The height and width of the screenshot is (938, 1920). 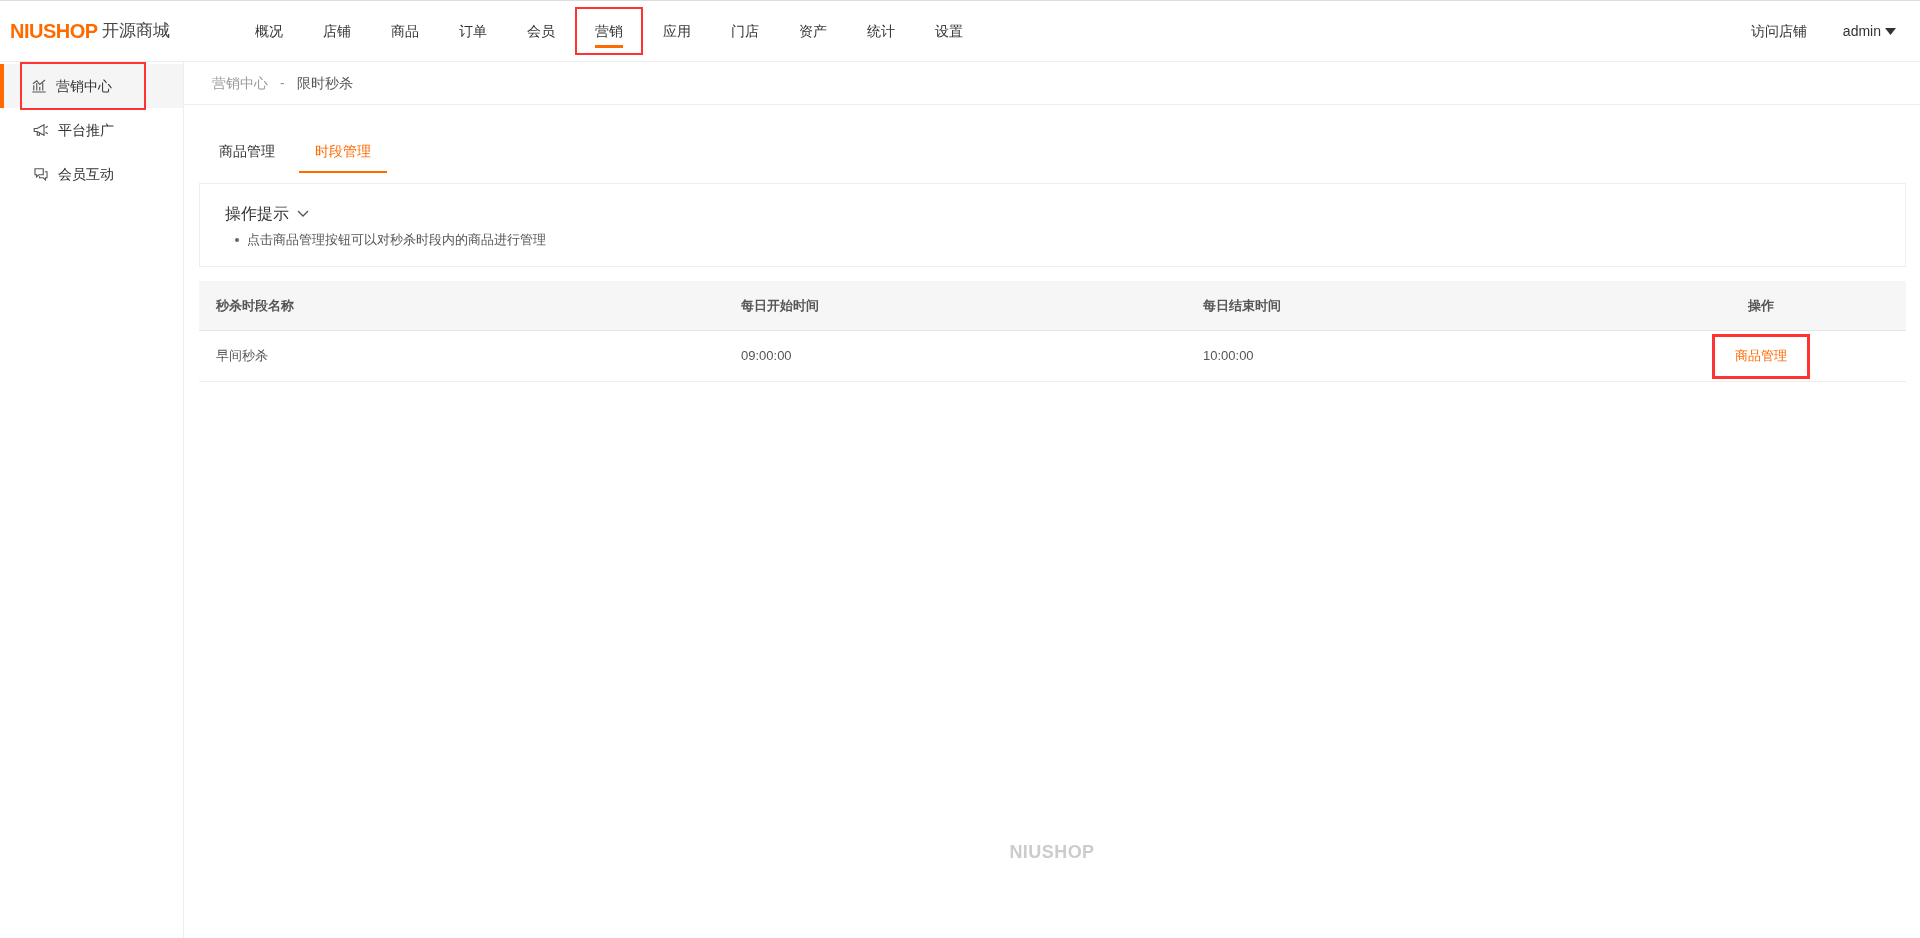 I want to click on sidebar-item: 平台推广, so click(x=91, y=130).